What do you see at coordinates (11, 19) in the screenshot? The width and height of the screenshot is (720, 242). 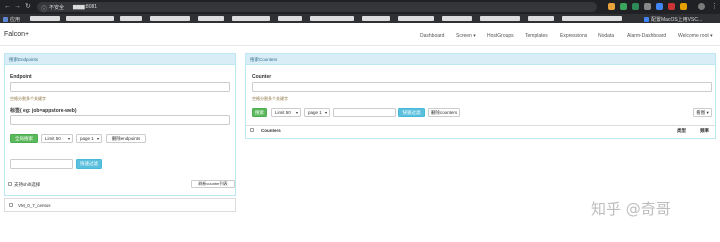 I see `bookmark-apps: 应用` at bounding box center [11, 19].